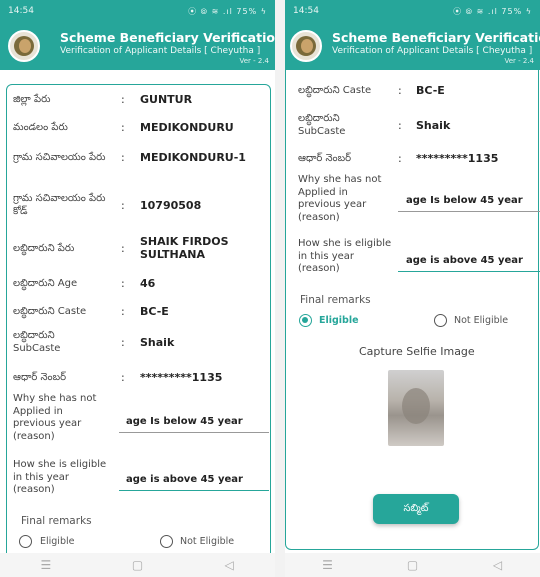 This screenshot has height=577, width=540. What do you see at coordinates (184, 248) in the screenshot?
I see `field-value: SHAIK FIRDOS SULTHANA` at bounding box center [184, 248].